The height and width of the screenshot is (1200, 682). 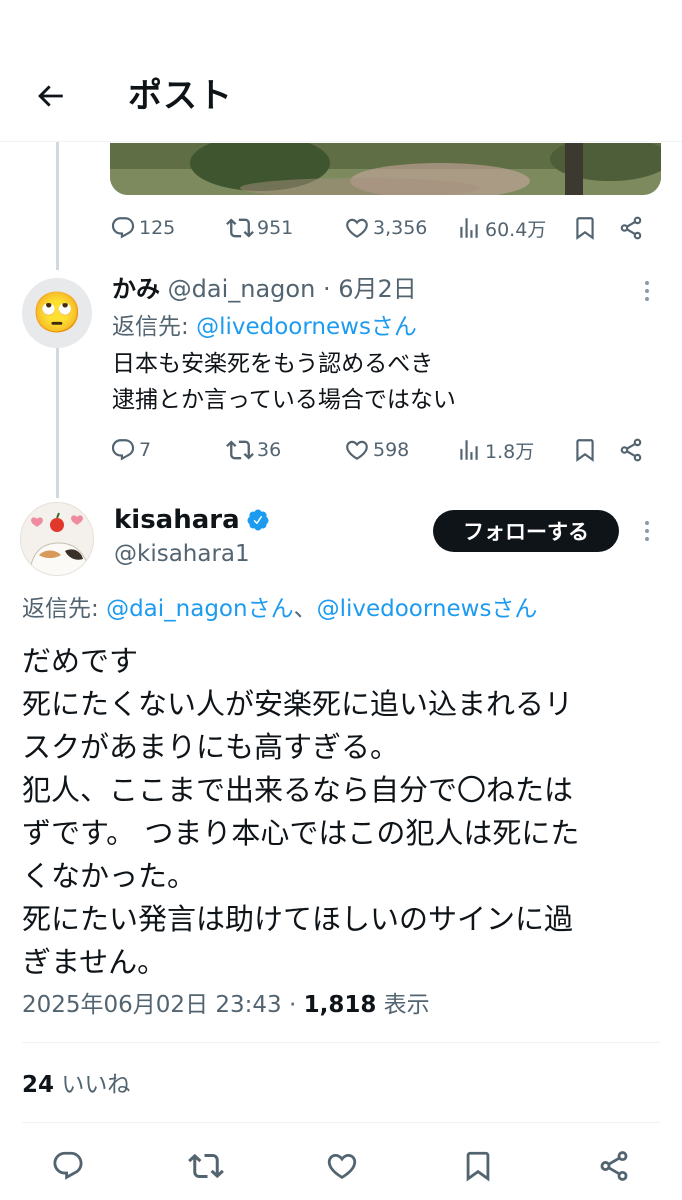 I want to click on views-count: 1,818, so click(x=340, y=1005).